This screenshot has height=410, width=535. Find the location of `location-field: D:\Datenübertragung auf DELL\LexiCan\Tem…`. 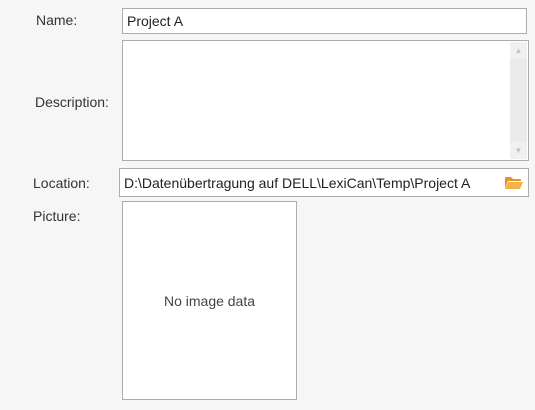

location-field: D:\Datenübertragung auf DELL\LexiCan\Tem… is located at coordinates (324, 182).